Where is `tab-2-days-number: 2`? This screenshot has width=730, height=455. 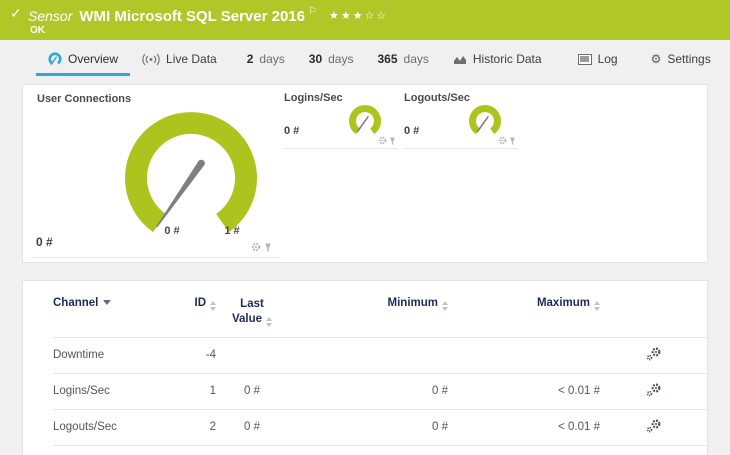 tab-2-days-number: 2 is located at coordinates (250, 59).